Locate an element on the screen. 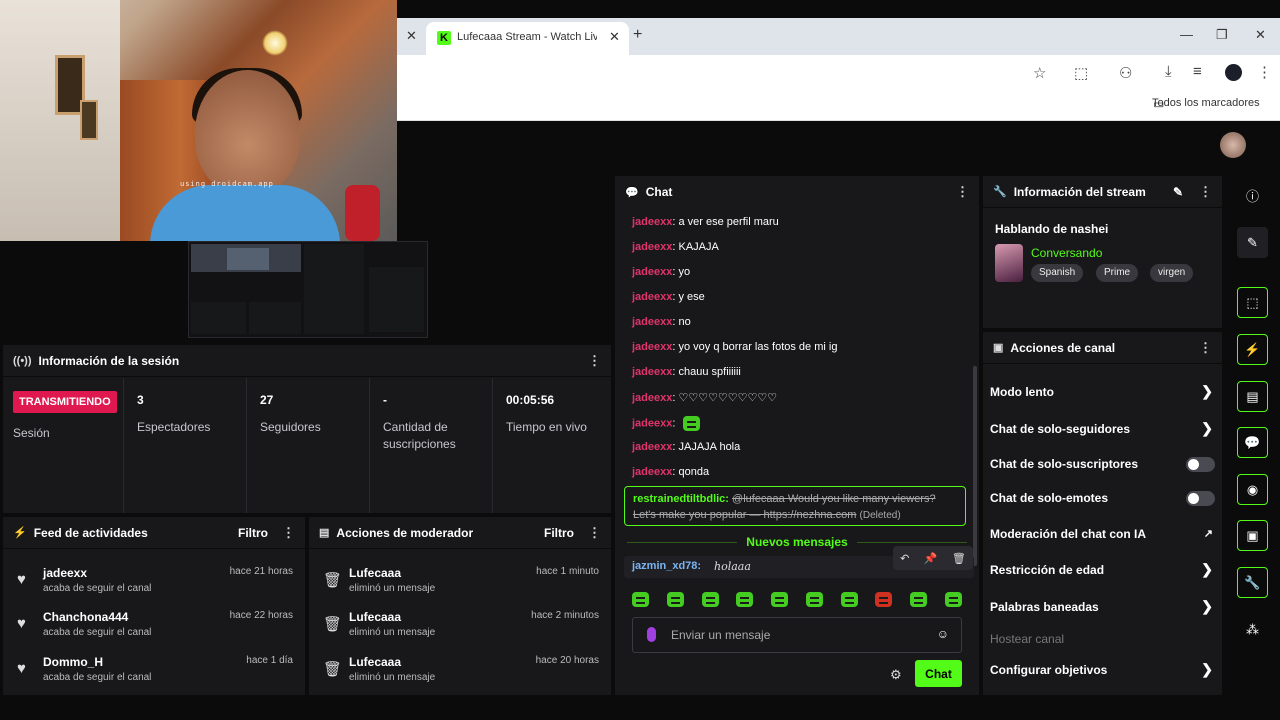 This screenshot has width=1280, height=720. followers-only-action: Chat de solo-seguidores ❯ is located at coordinates (1102, 428).